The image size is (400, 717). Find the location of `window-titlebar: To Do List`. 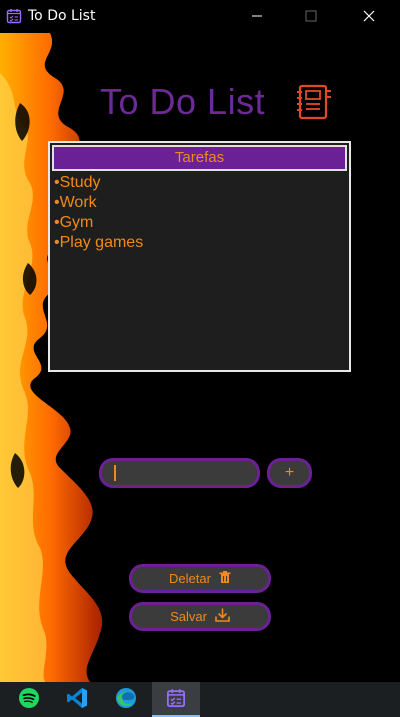

window-titlebar: To Do List is located at coordinates (200, 16).